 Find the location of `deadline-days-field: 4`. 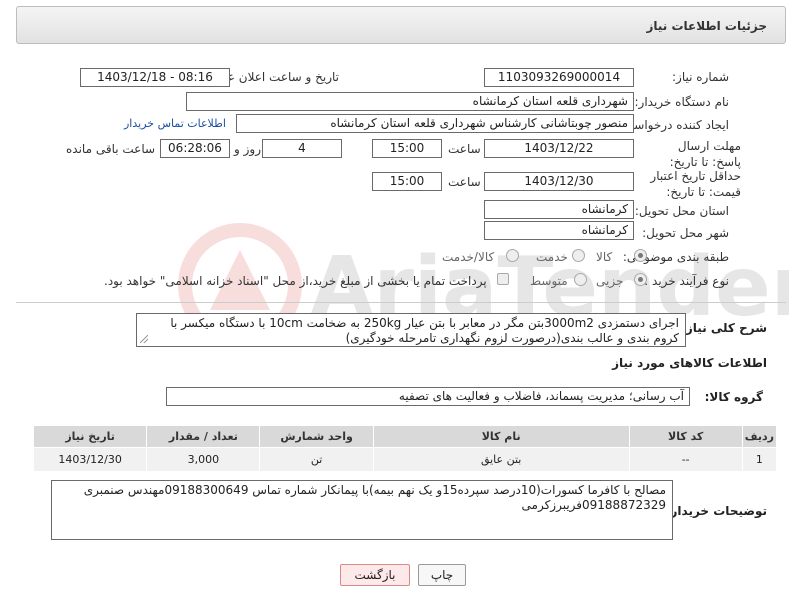

deadline-days-field: 4 is located at coordinates (302, 148).